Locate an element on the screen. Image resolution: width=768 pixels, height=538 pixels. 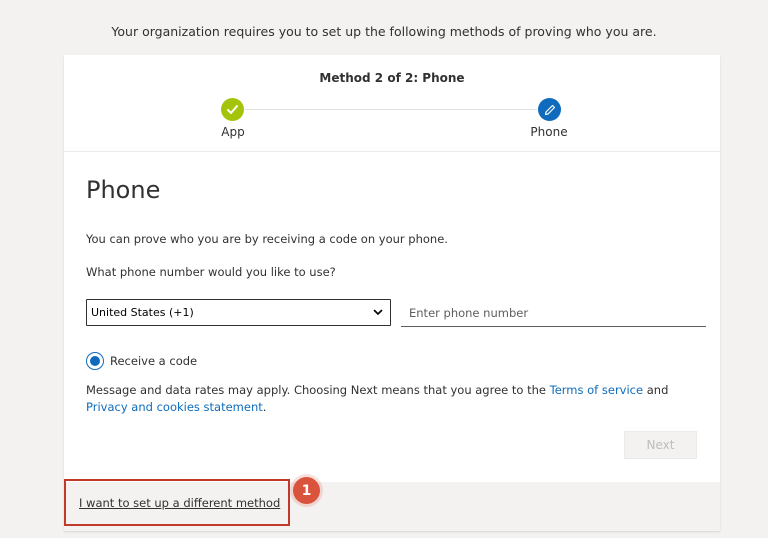
pencil-icon is located at coordinates (549, 109).